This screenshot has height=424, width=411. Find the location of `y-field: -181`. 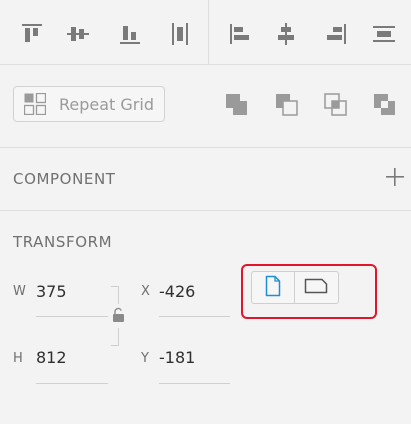

y-field: -181 is located at coordinates (177, 357).